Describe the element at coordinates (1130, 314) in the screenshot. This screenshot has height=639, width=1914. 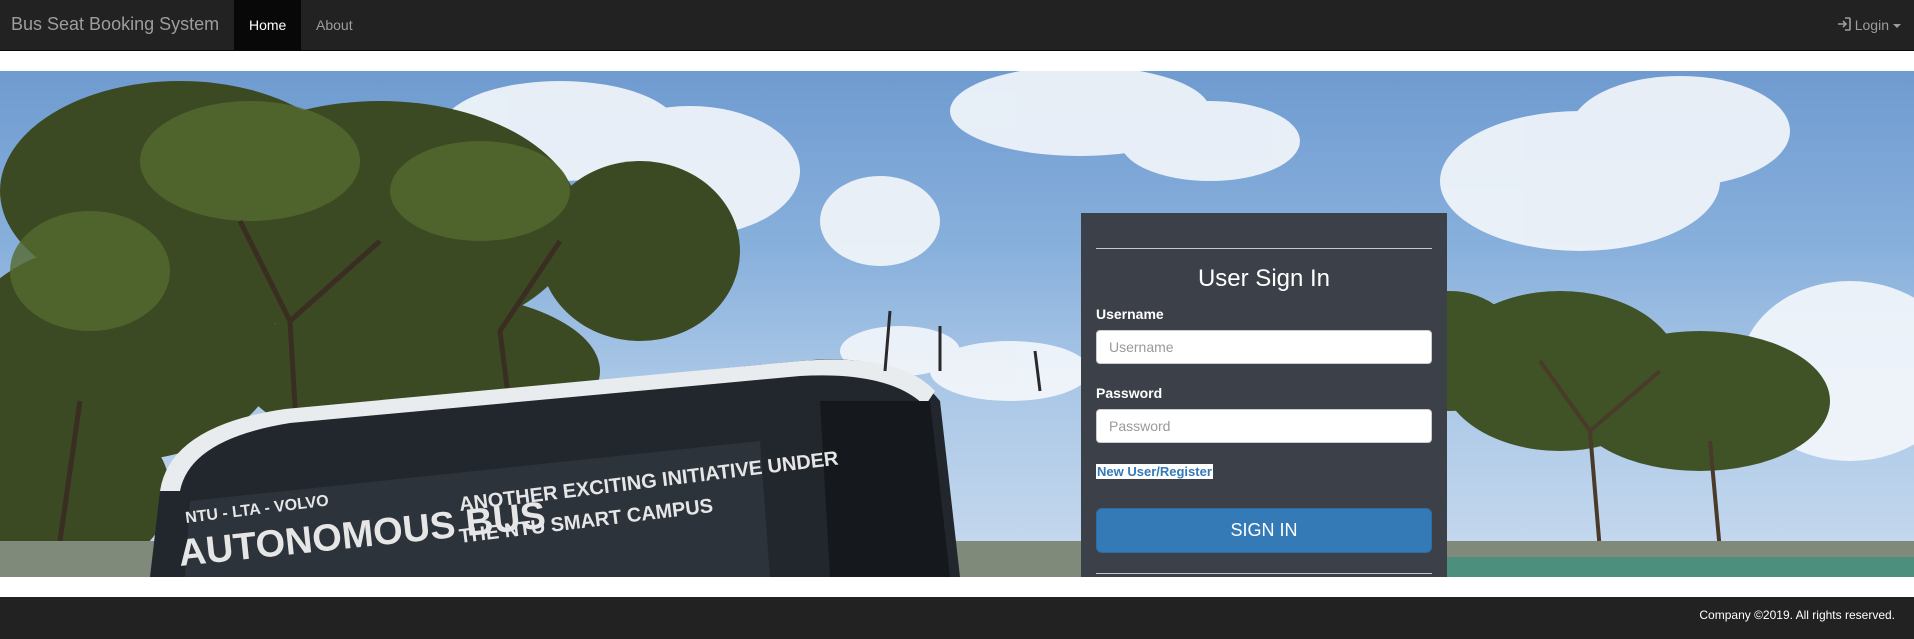
I see `username-label: Username` at that location.